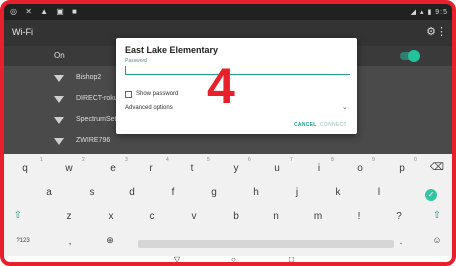  I want to click on key-o: o, so click(360, 168).